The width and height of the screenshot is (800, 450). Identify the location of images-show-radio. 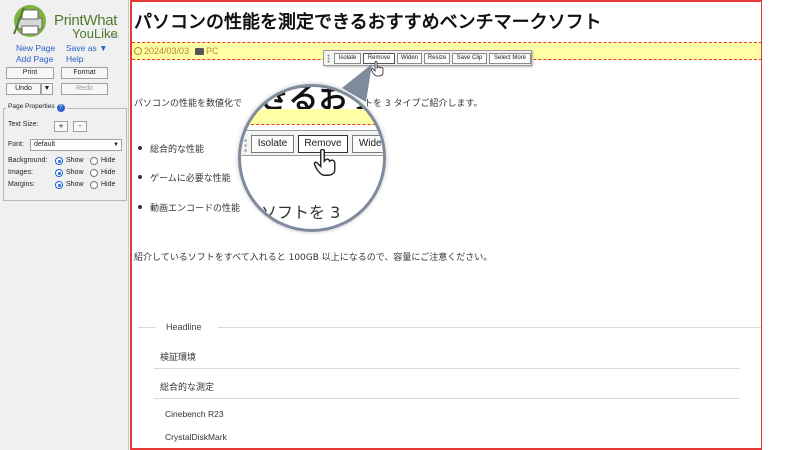
(59, 173).